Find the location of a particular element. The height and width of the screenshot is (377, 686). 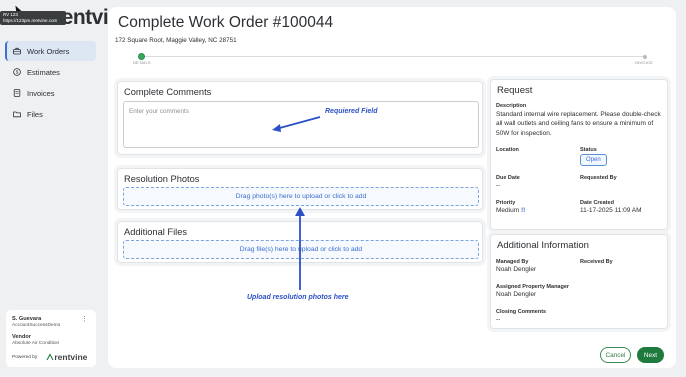

additional-info-title: Additional Information is located at coordinates (543, 245).